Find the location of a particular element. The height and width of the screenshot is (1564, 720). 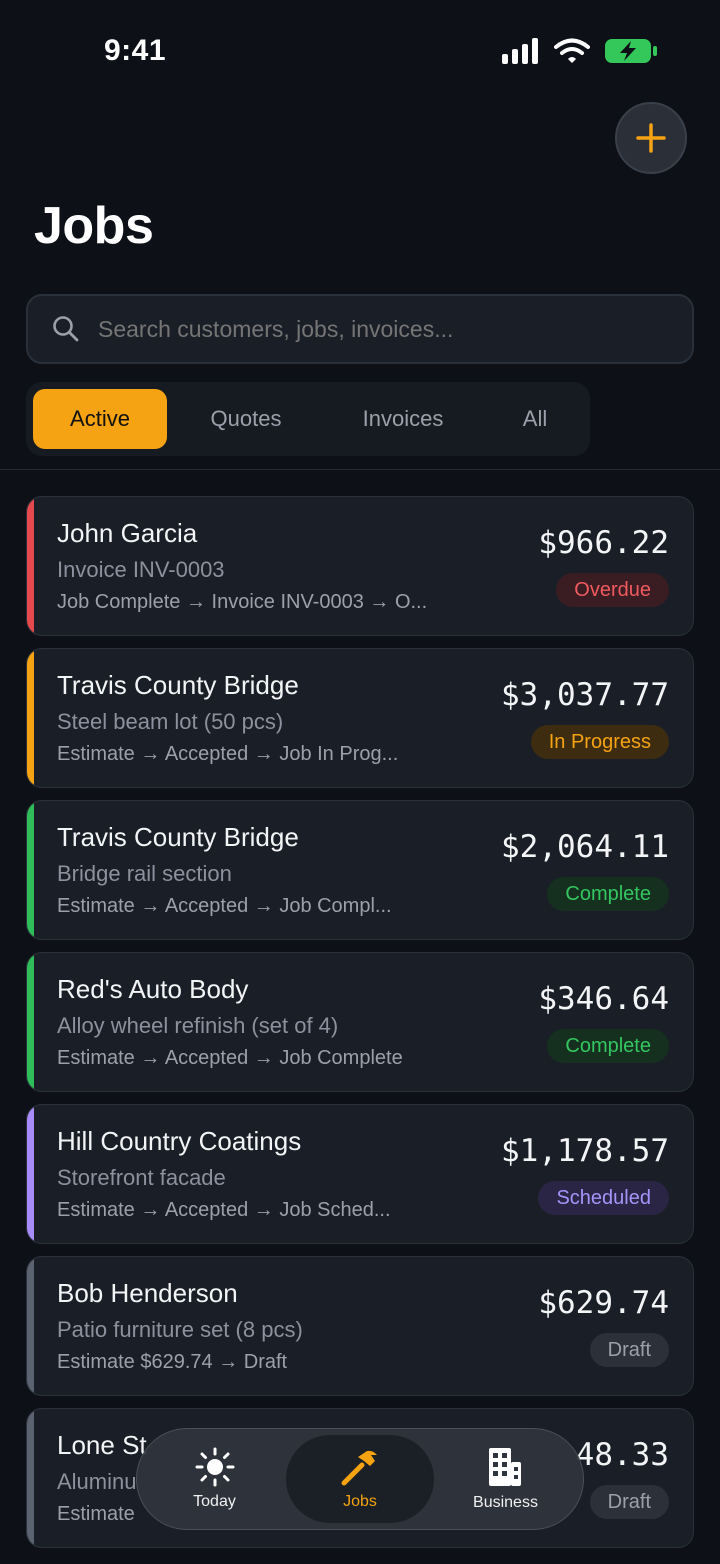

job-customer-name: Hill Country Coatings is located at coordinates (179, 1141).